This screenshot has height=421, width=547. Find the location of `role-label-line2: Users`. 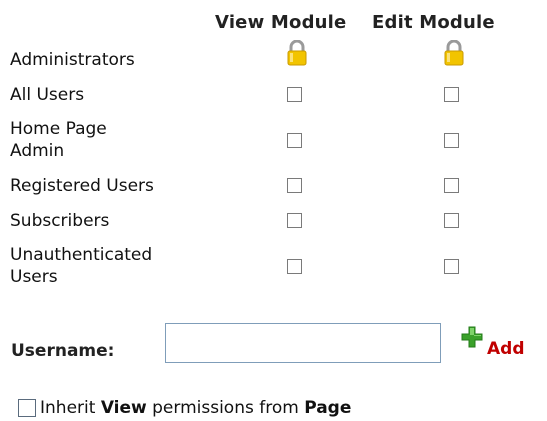

role-label-line2: Users is located at coordinates (34, 277).